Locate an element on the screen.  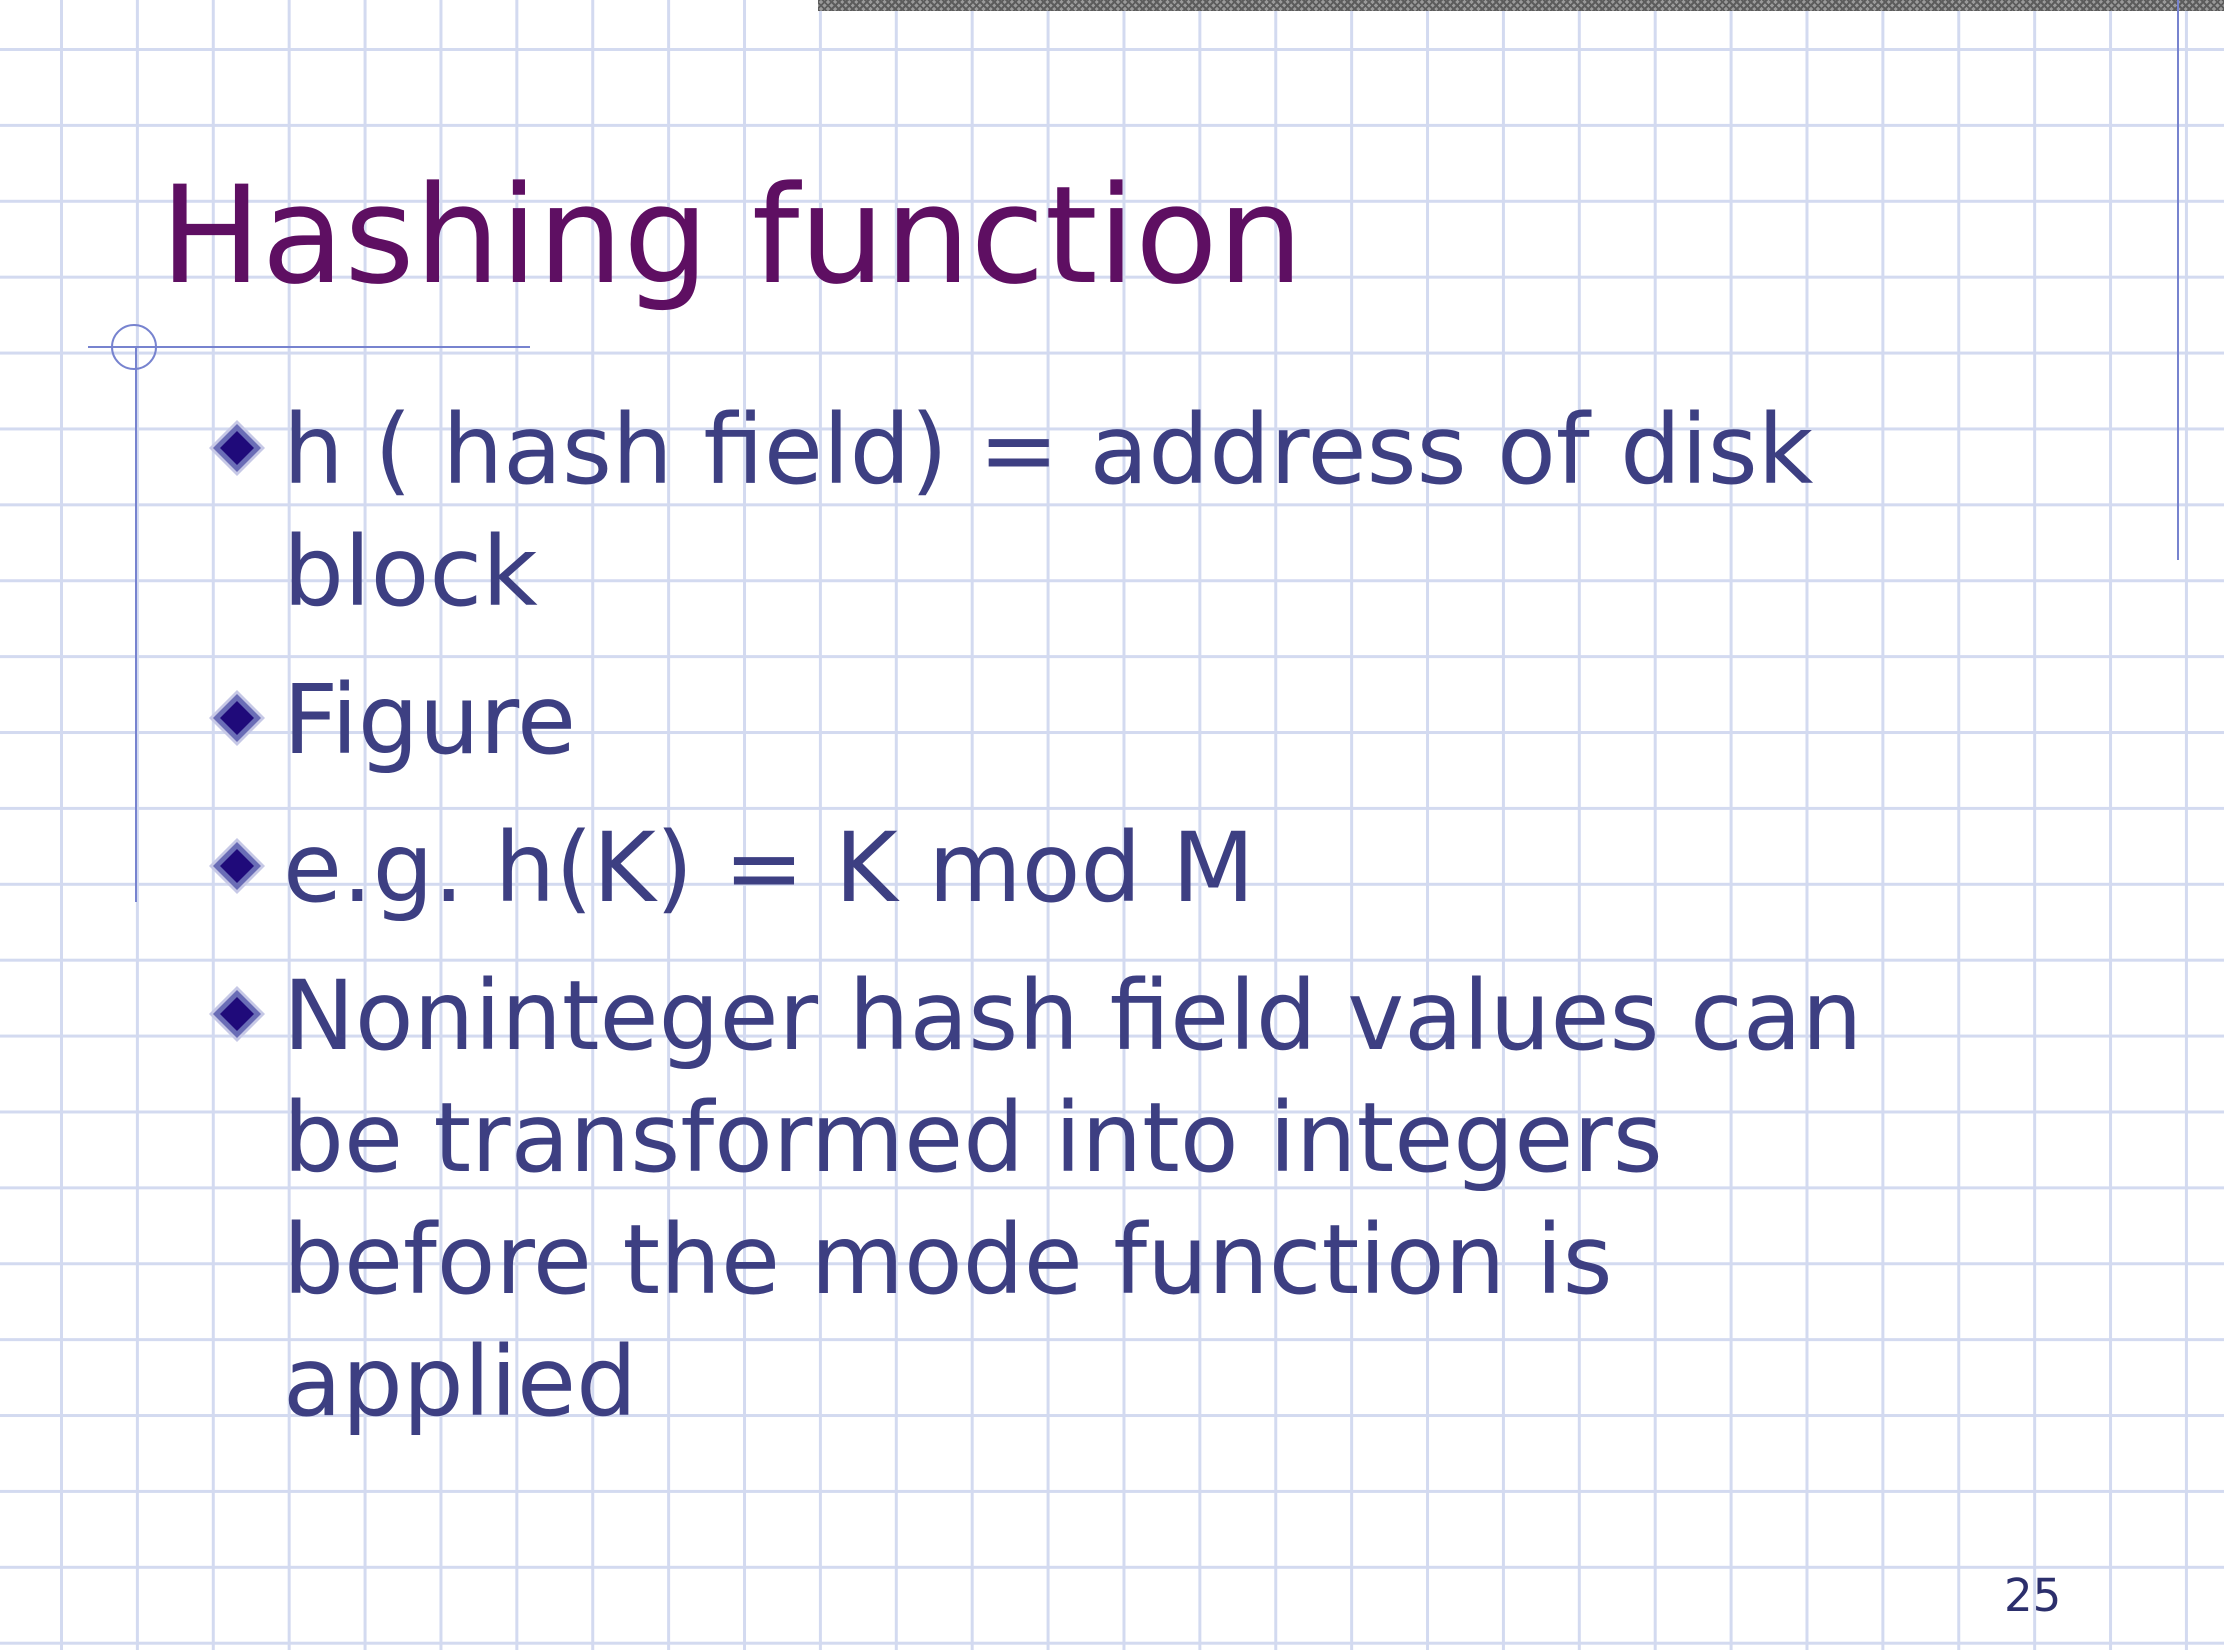
left-decorative-rule is located at coordinates (136, 624).